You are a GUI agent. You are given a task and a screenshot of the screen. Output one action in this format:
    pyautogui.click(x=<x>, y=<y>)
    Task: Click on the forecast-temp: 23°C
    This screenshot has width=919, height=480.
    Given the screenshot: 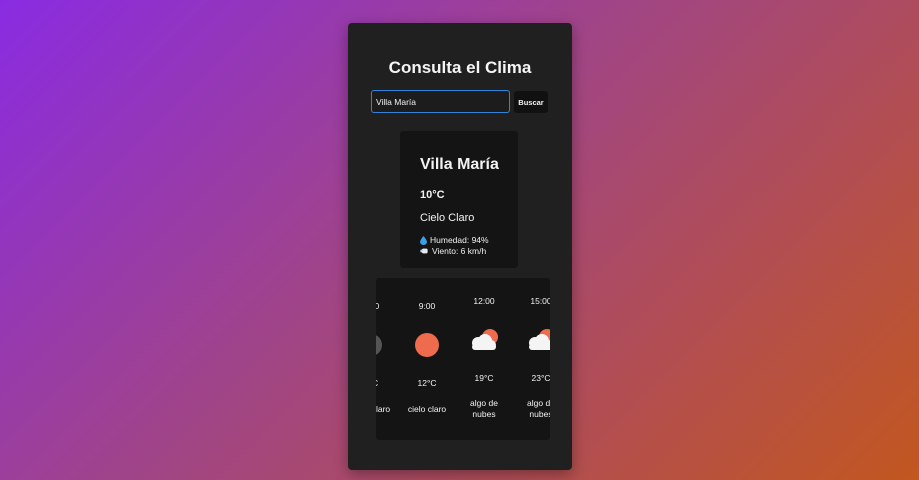 What is the action you would take?
    pyautogui.click(x=541, y=378)
    